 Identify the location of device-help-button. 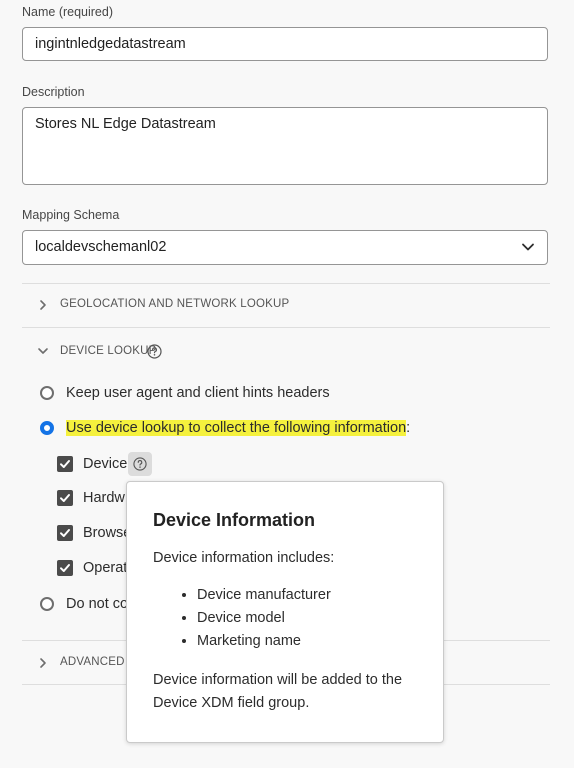
(140, 464).